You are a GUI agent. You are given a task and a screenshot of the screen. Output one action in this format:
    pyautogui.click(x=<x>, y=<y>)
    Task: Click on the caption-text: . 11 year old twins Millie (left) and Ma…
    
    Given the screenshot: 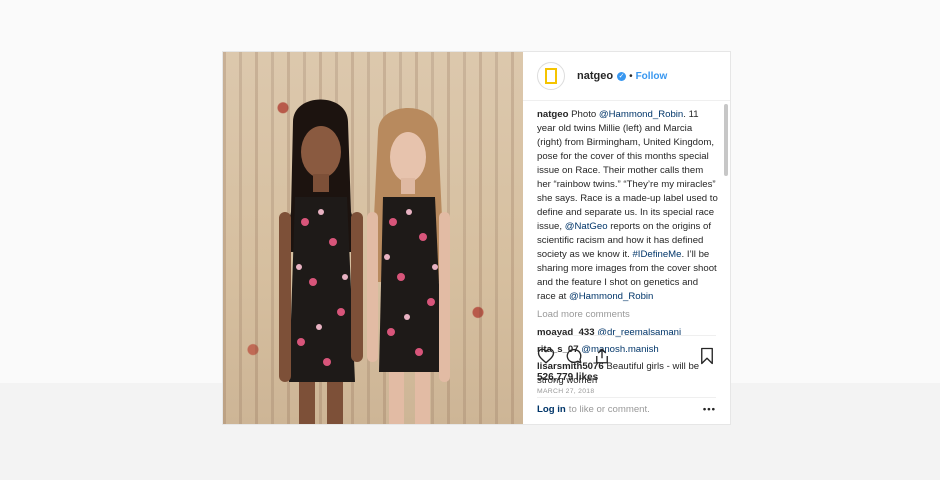 What is the action you would take?
    pyautogui.click(x=627, y=170)
    